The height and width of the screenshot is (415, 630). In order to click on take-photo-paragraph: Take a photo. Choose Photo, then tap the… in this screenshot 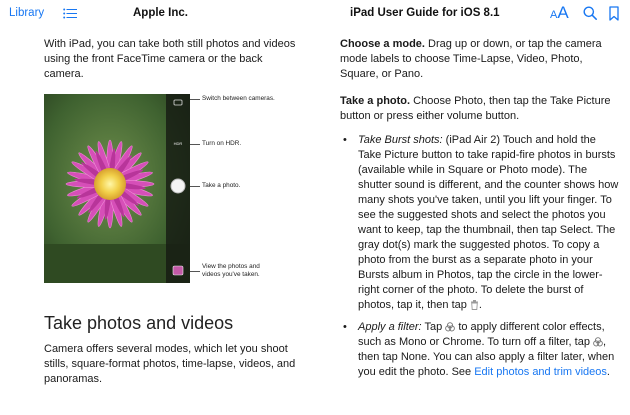, I will do `click(480, 109)`.